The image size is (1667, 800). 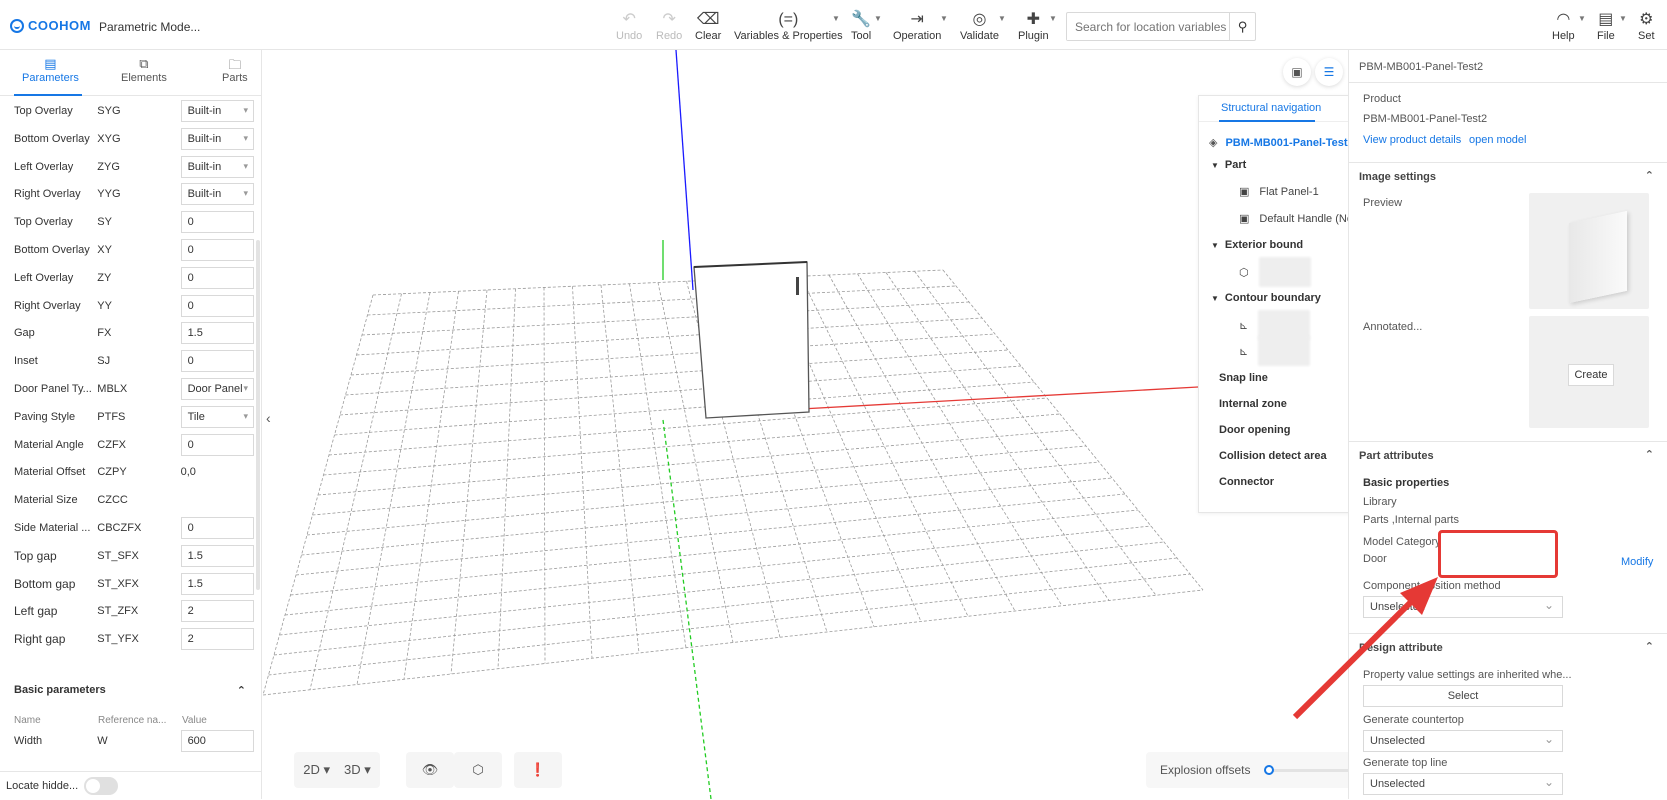 What do you see at coordinates (1563, 26) in the screenshot?
I see `help-button: ◠ Help` at bounding box center [1563, 26].